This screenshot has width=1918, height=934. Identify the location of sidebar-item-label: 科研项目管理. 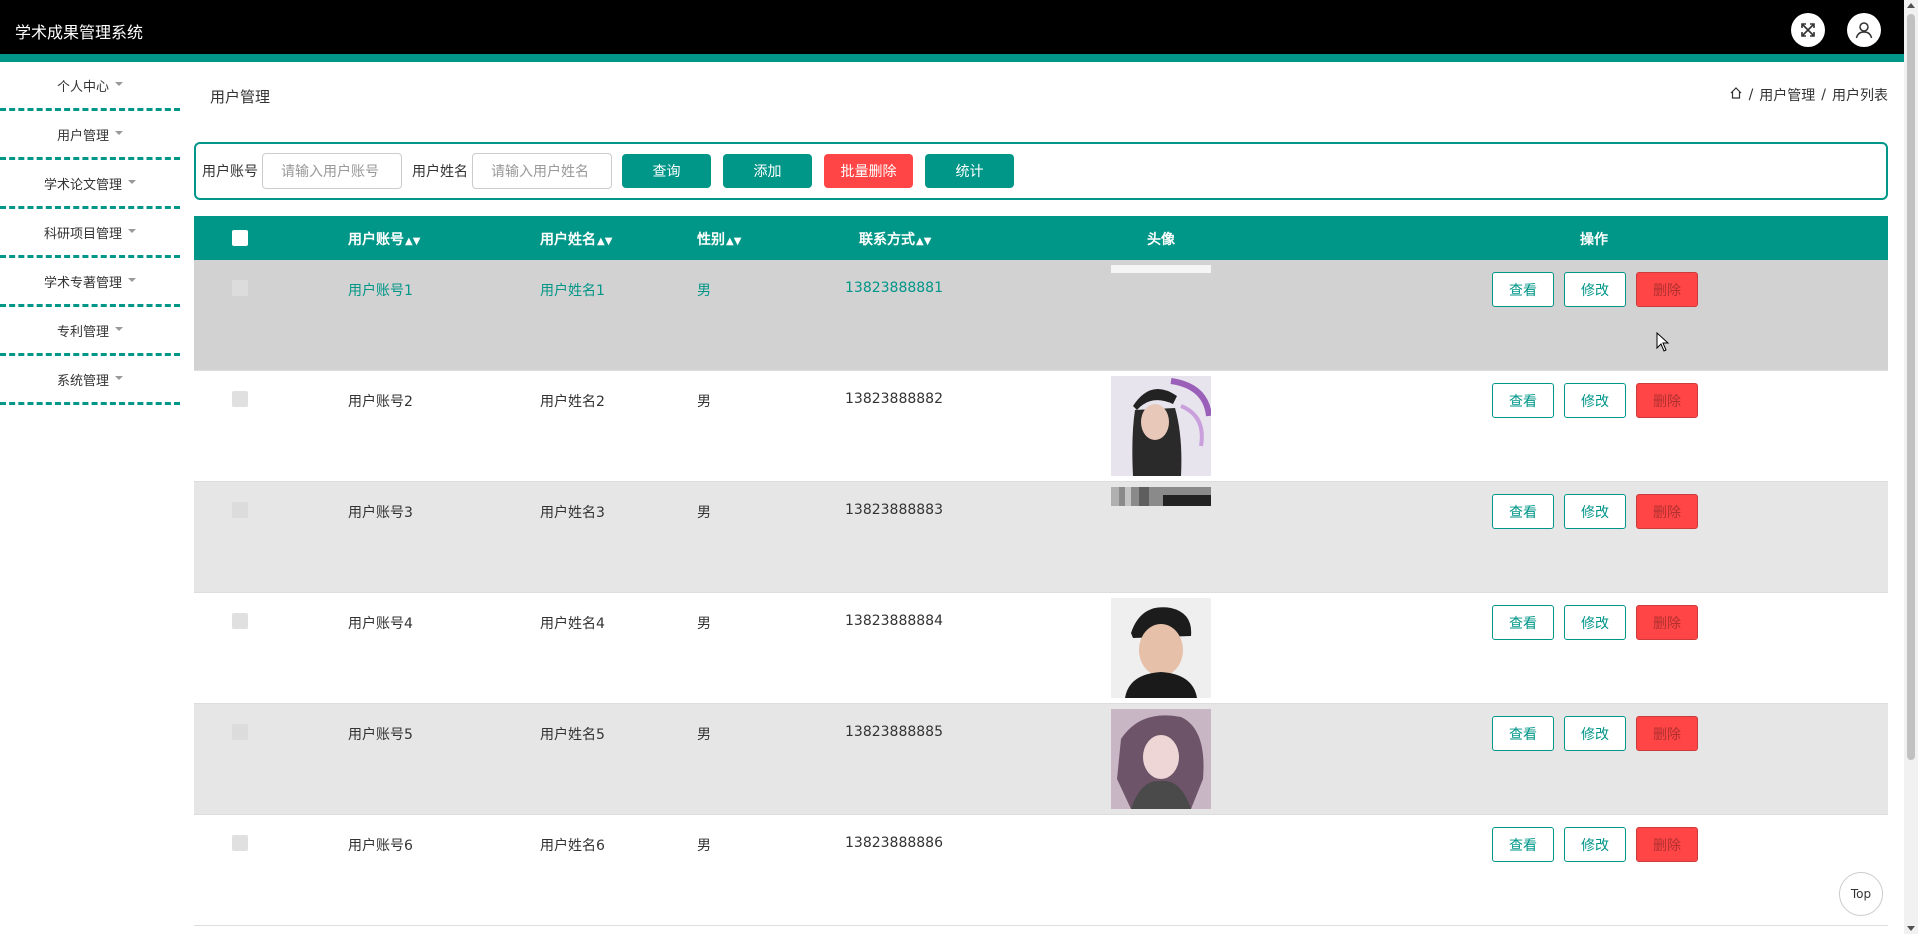
(82, 234).